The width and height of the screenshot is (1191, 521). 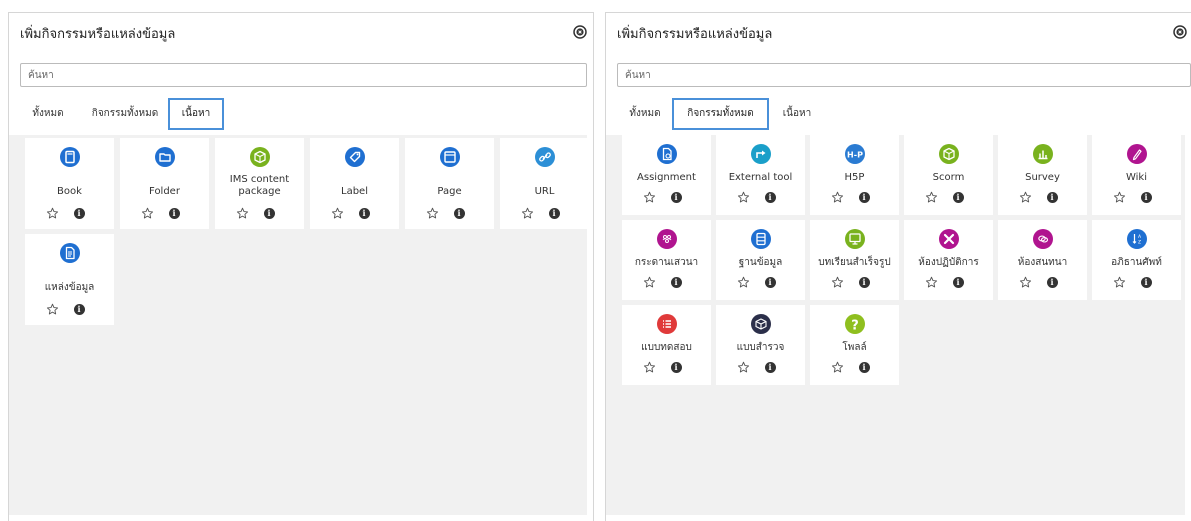 What do you see at coordinates (354, 183) in the screenshot?
I see `module-tile: Label i` at bounding box center [354, 183].